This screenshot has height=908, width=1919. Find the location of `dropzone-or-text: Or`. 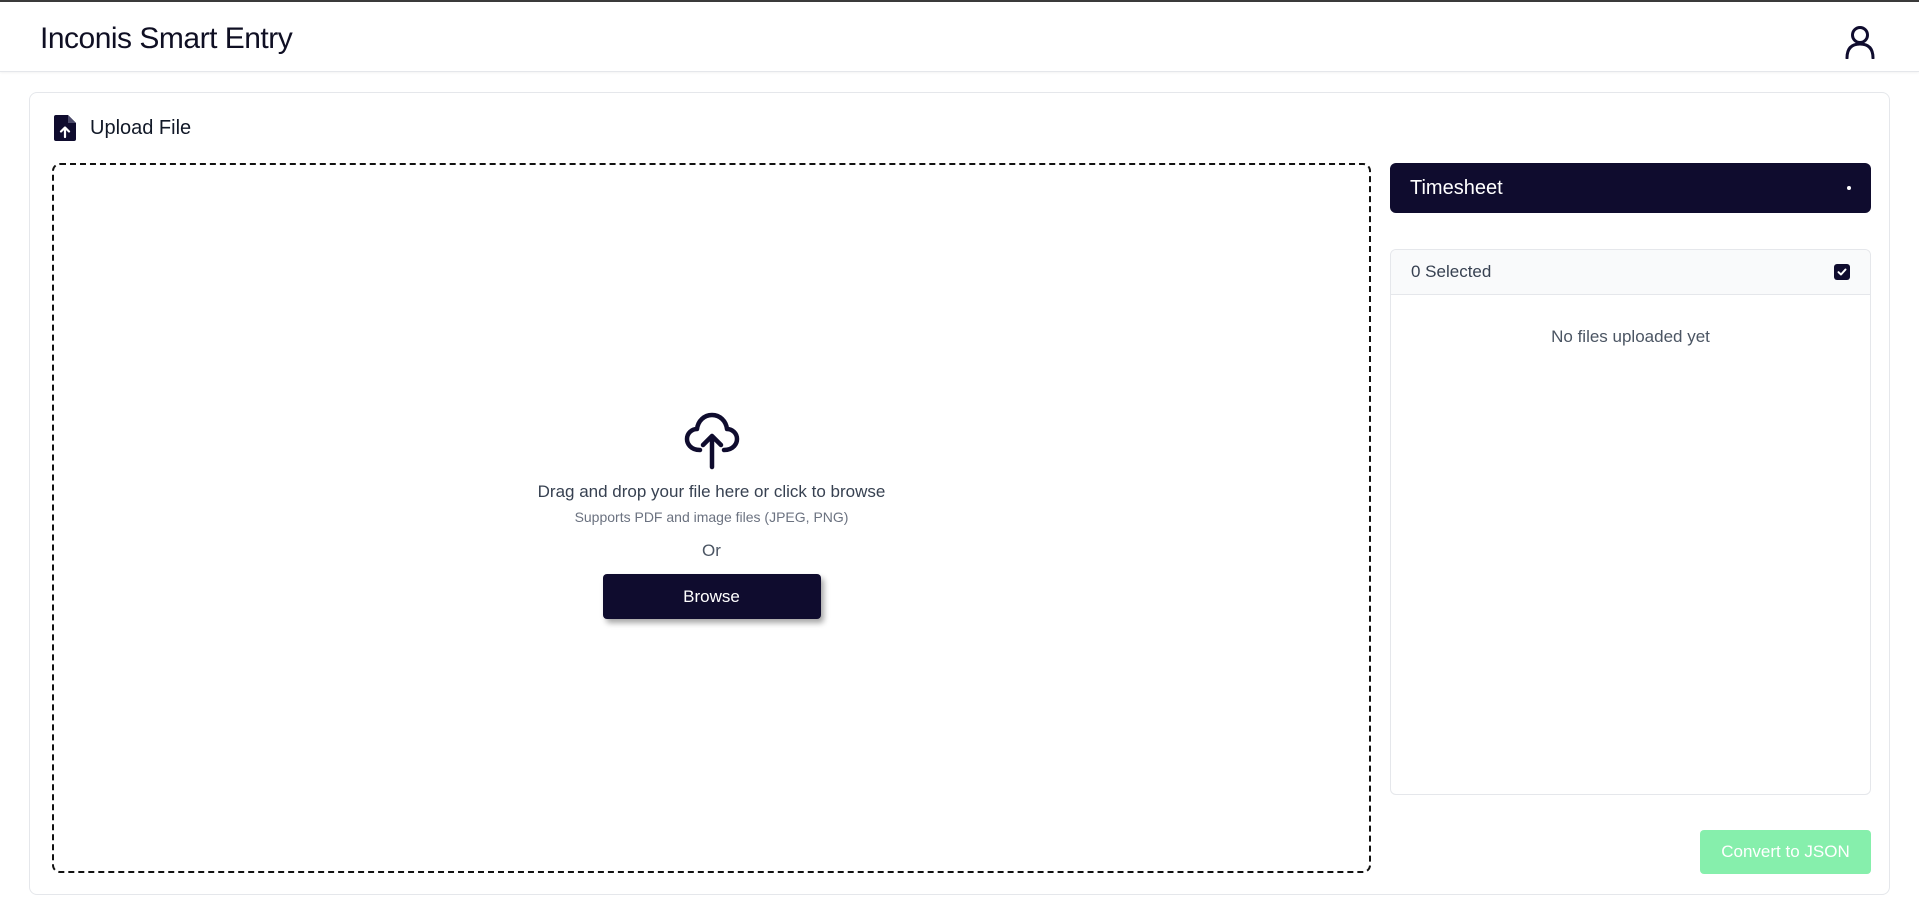

dropzone-or-text: Or is located at coordinates (711, 550).